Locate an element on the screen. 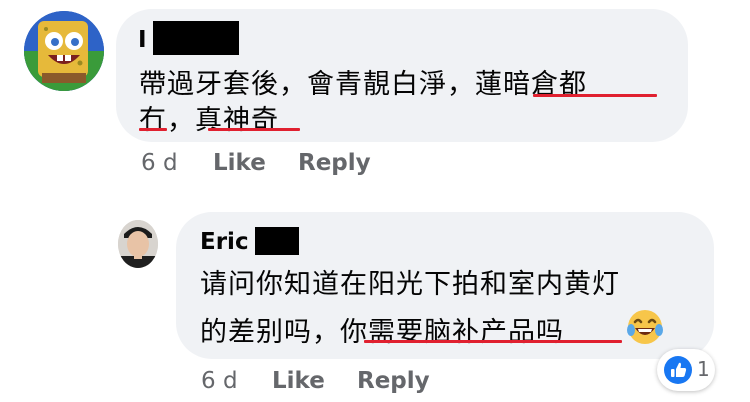  comment-author: Eric is located at coordinates (224, 242).